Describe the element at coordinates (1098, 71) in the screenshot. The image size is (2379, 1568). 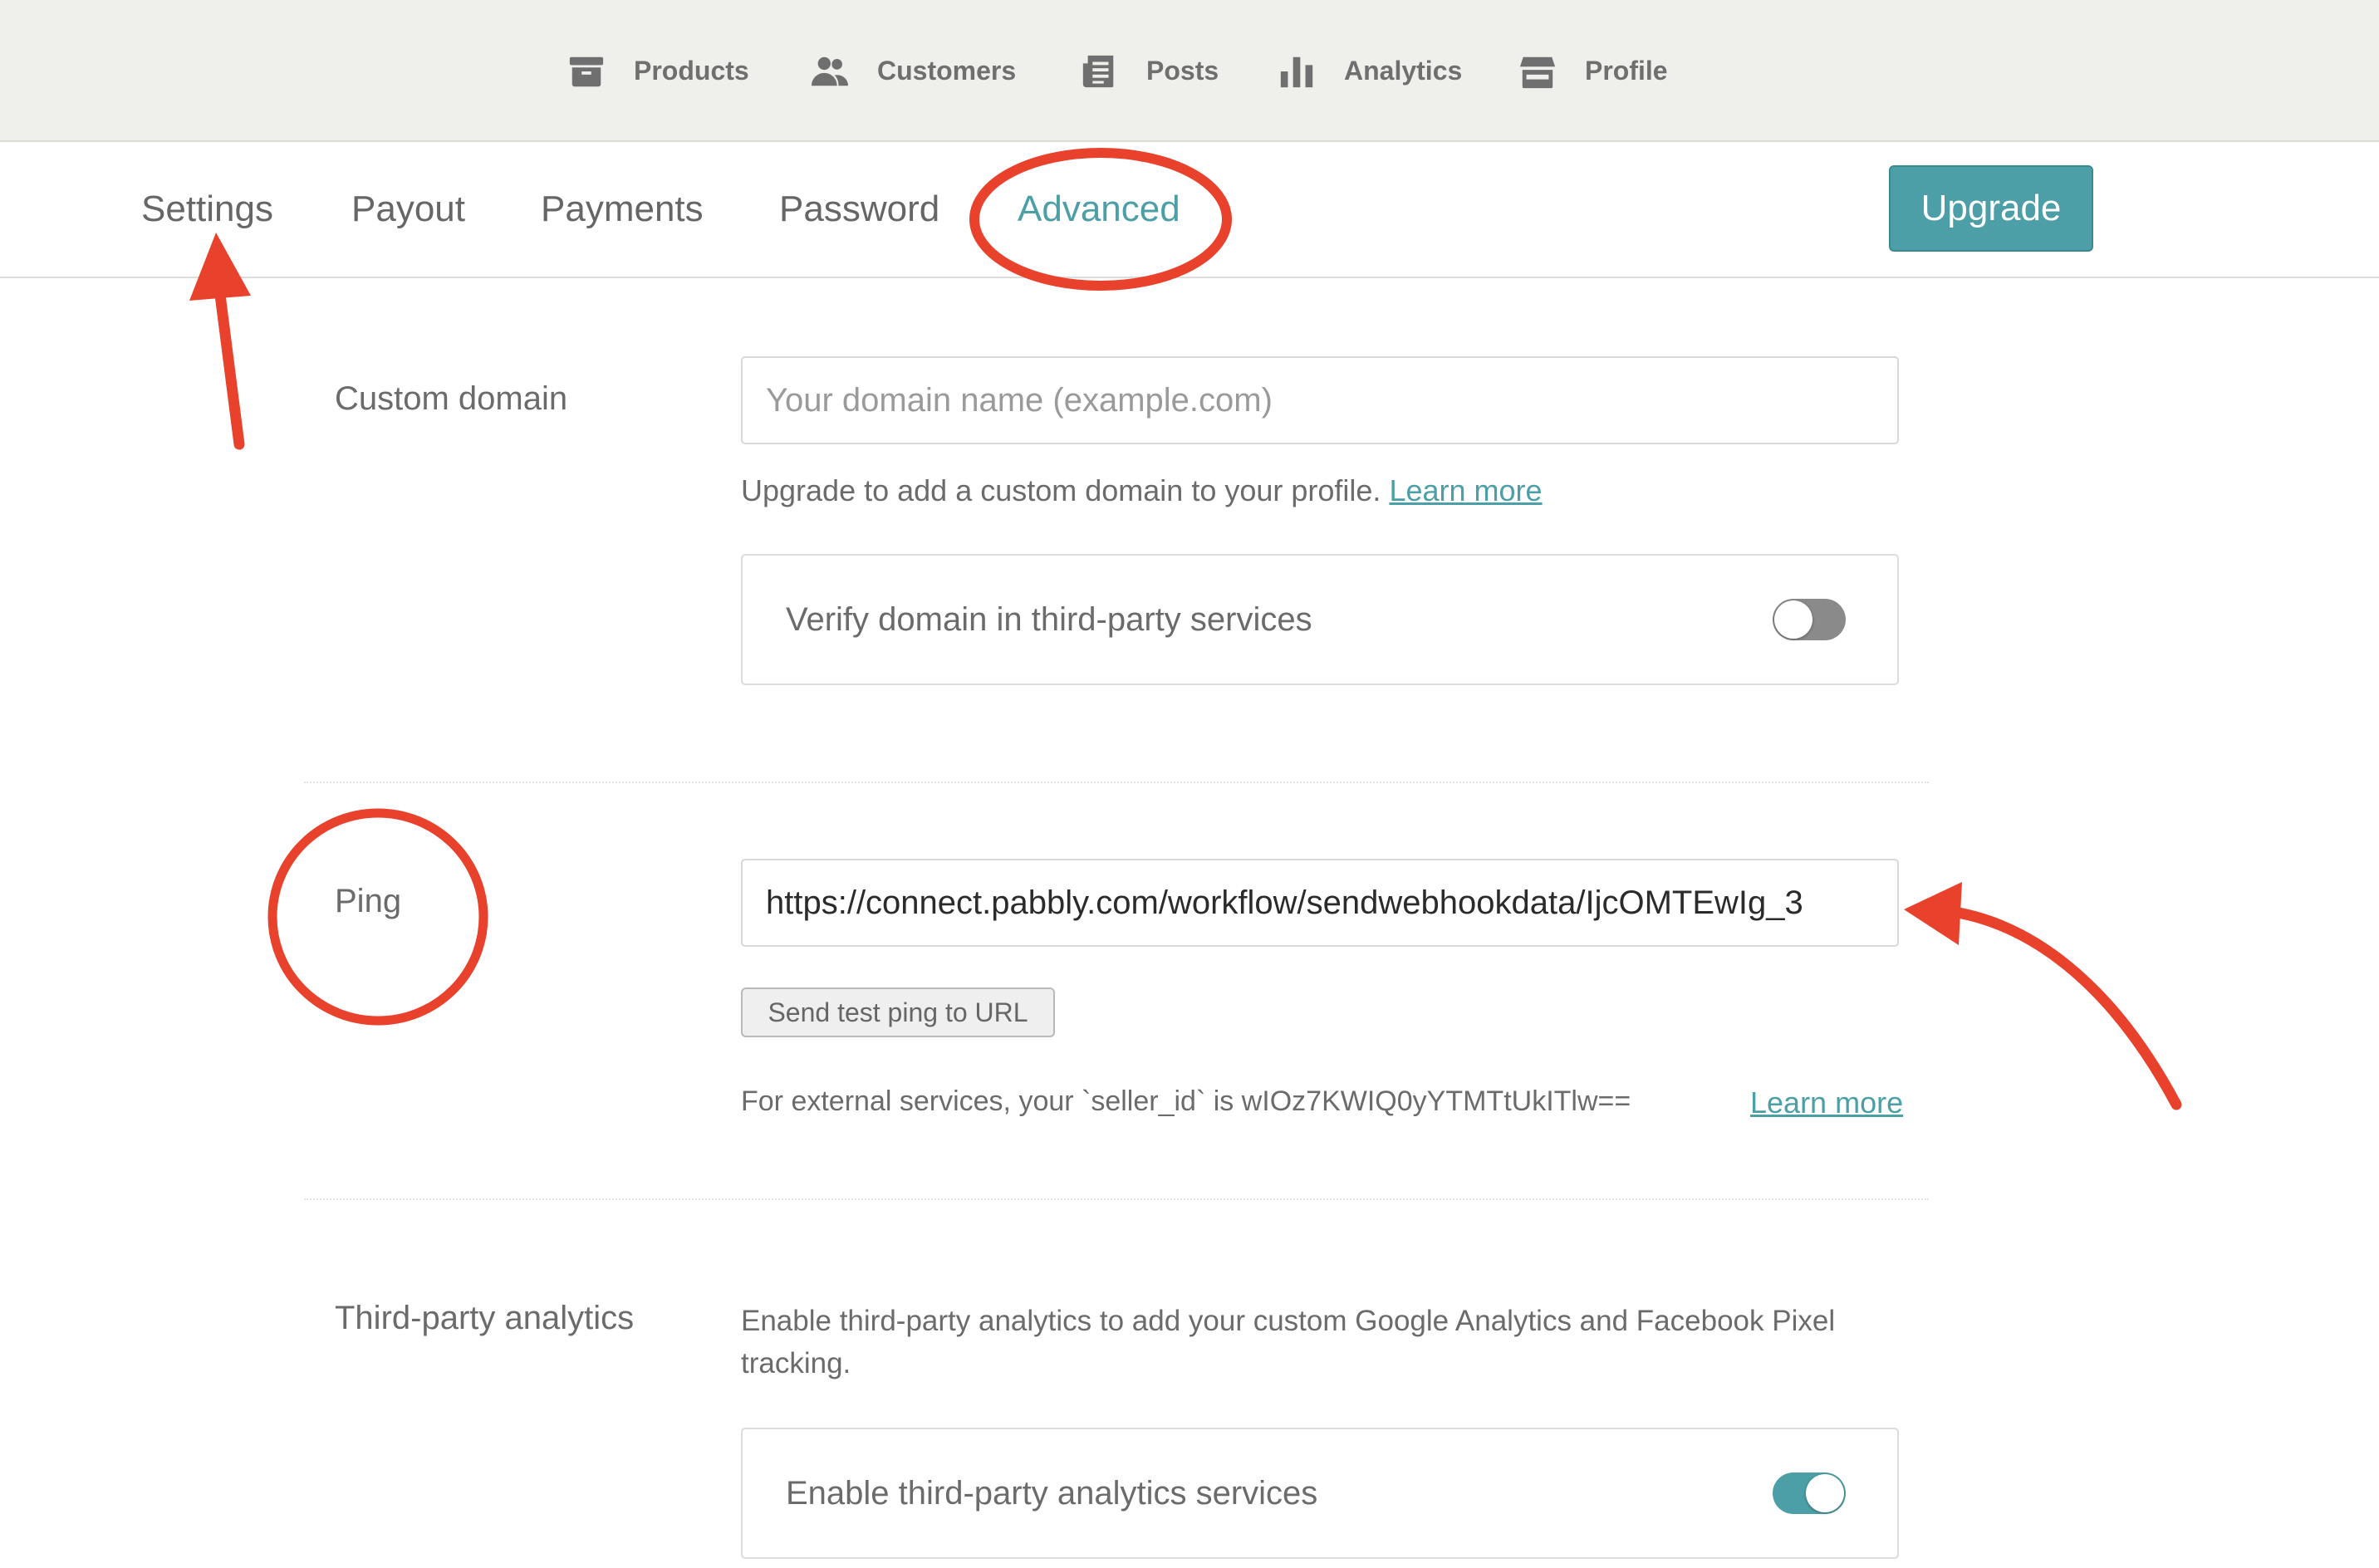
I see `document-list-icon` at that location.